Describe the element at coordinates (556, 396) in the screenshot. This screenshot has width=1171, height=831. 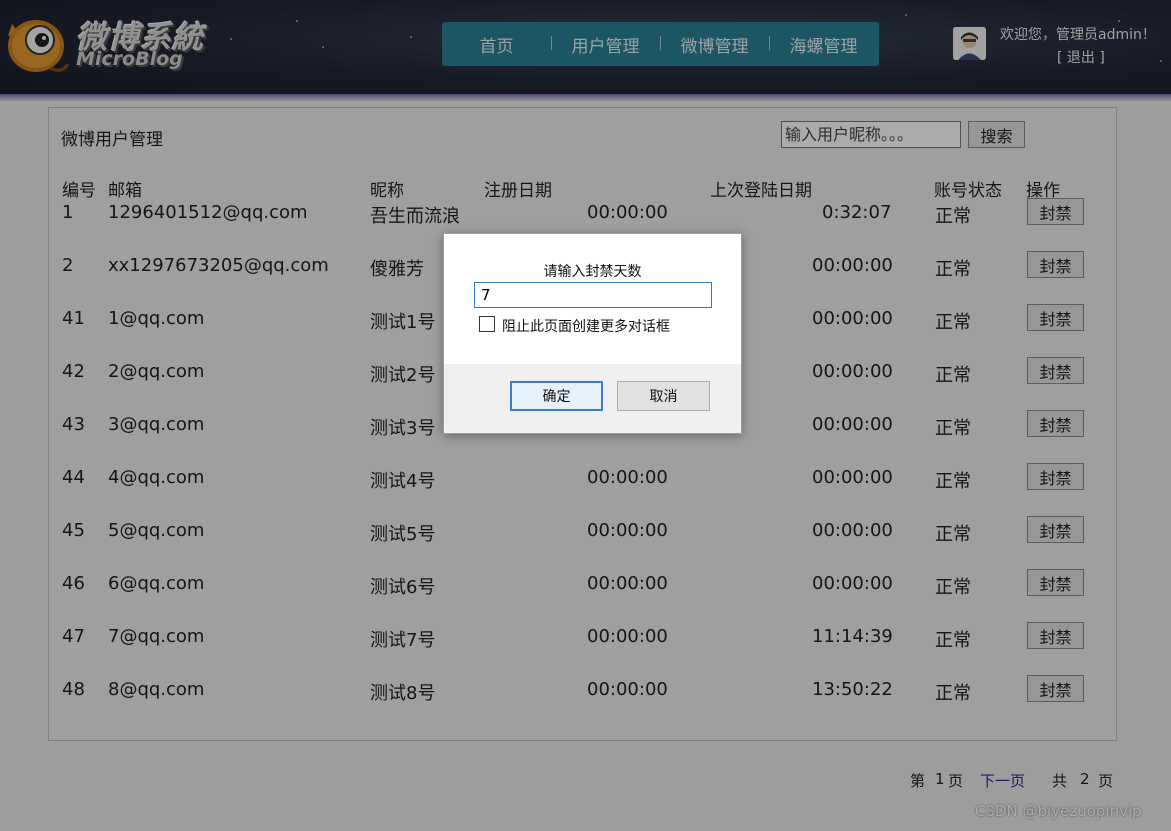
I see `ok-button: 确定` at that location.